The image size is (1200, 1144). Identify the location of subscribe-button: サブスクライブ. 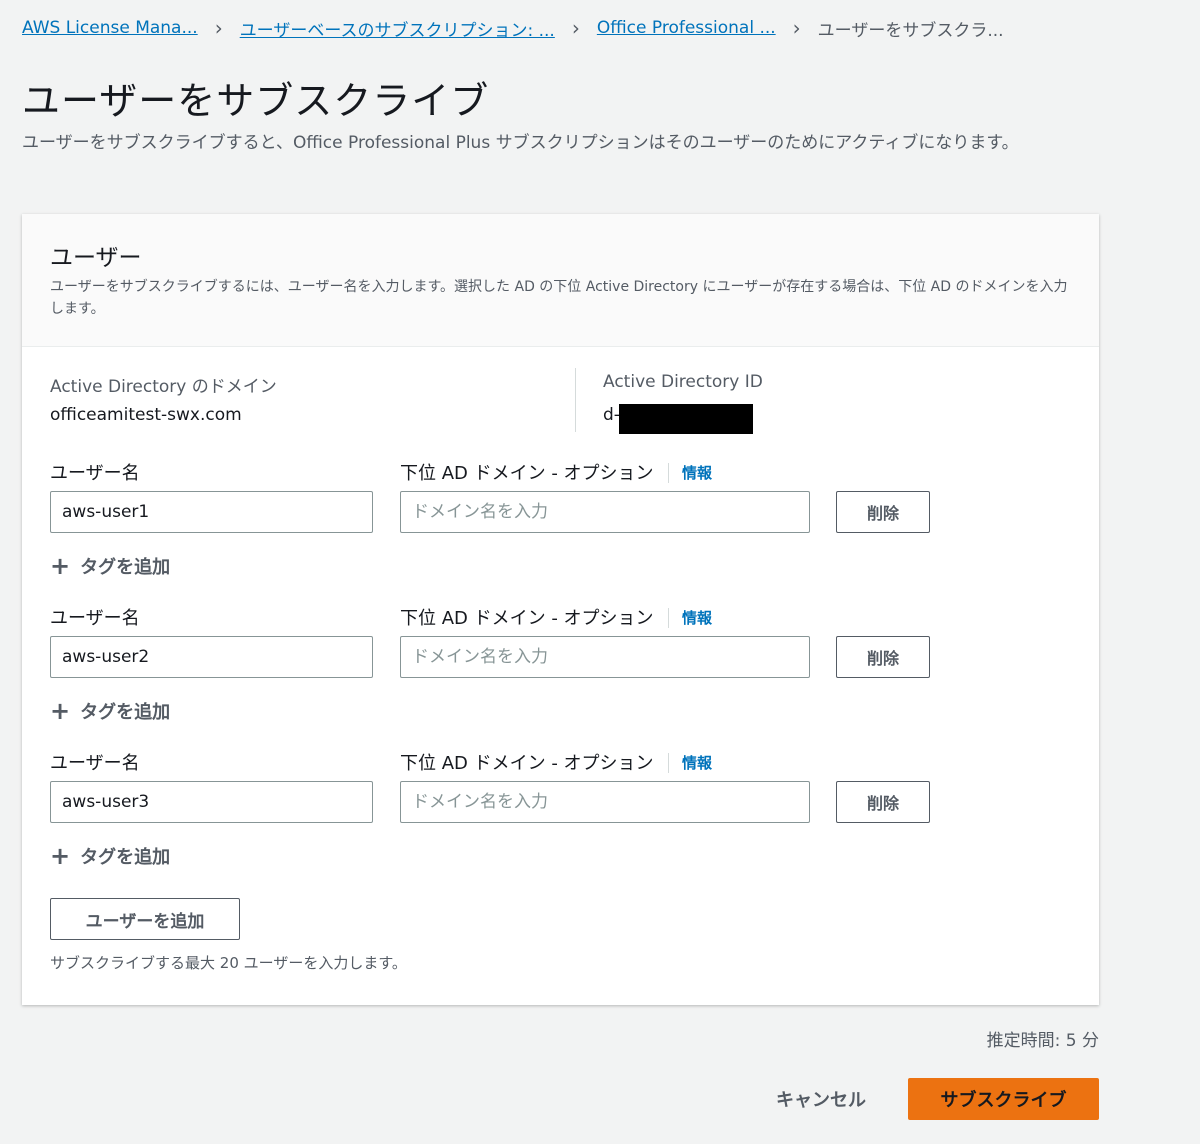
(1003, 1099).